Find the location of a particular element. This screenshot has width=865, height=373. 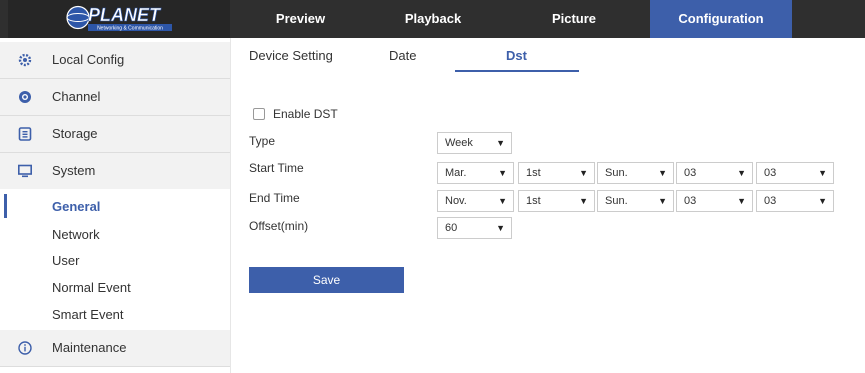

tab-date: Date is located at coordinates (402, 55).